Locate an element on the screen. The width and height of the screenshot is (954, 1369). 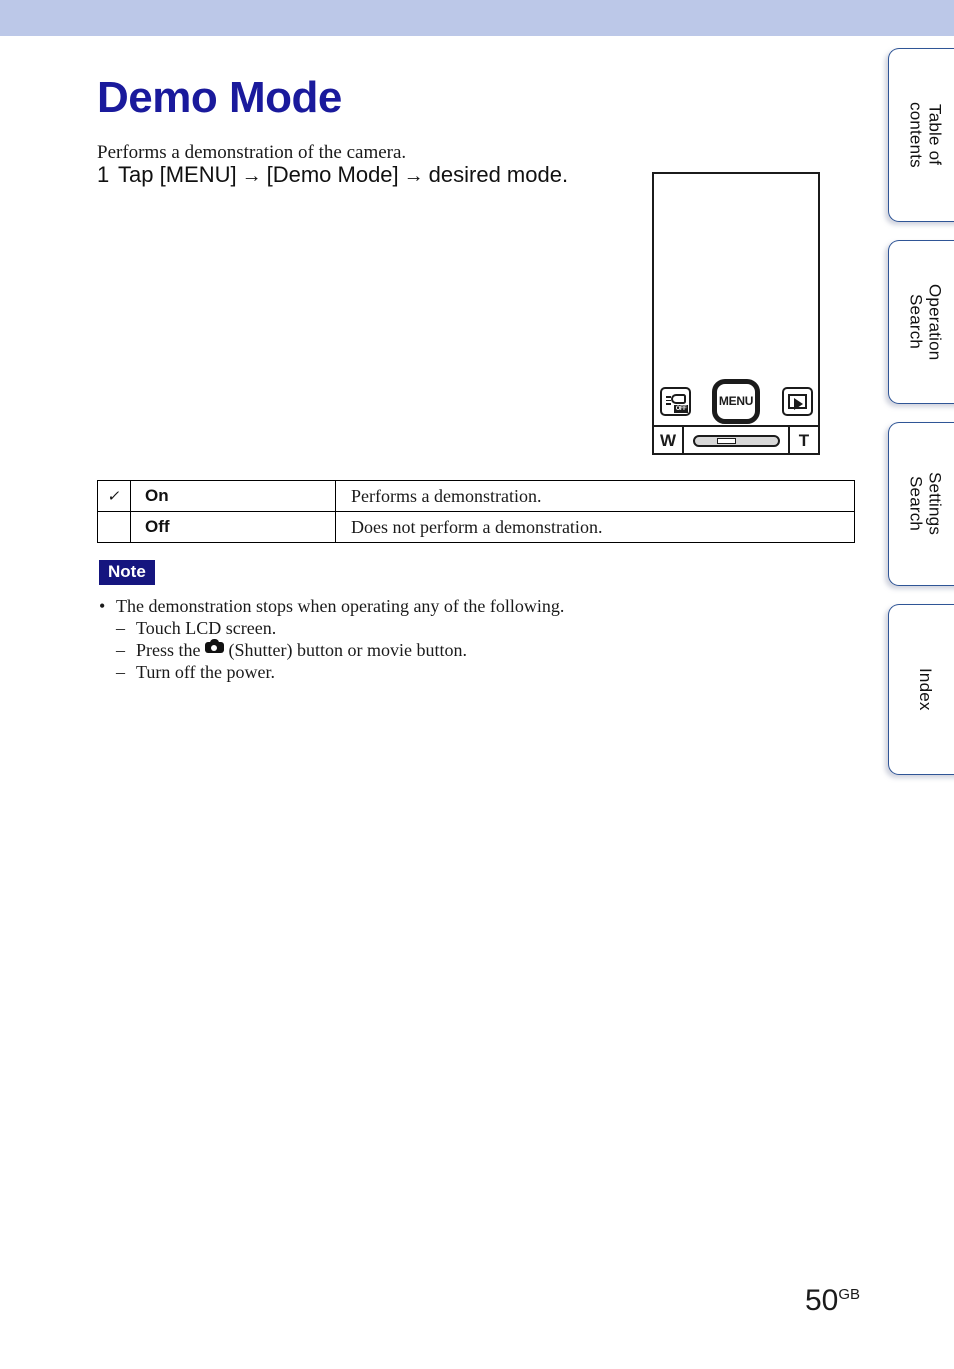
sidebar-tab-settings-search: Settings Search is located at coordinates (921, 504).